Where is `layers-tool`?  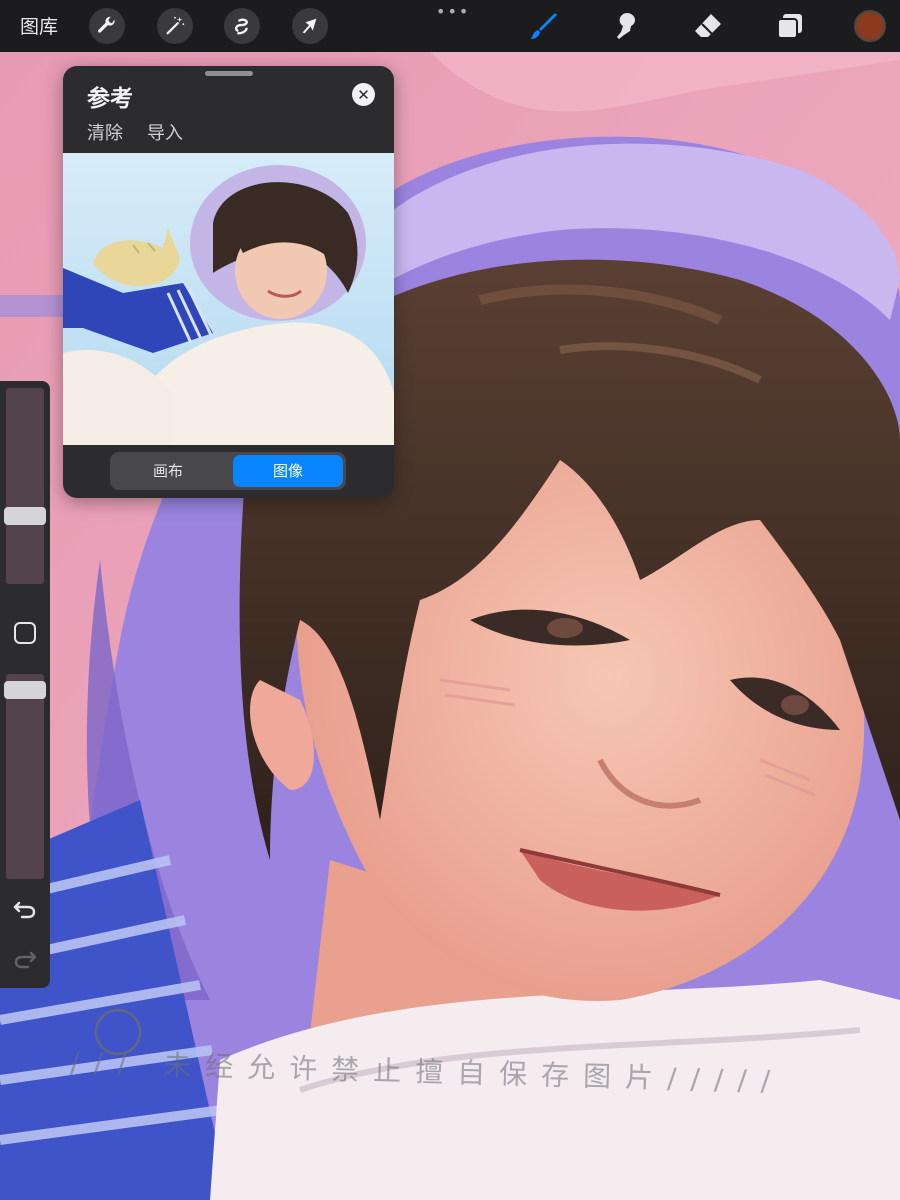
layers-tool is located at coordinates (790, 26).